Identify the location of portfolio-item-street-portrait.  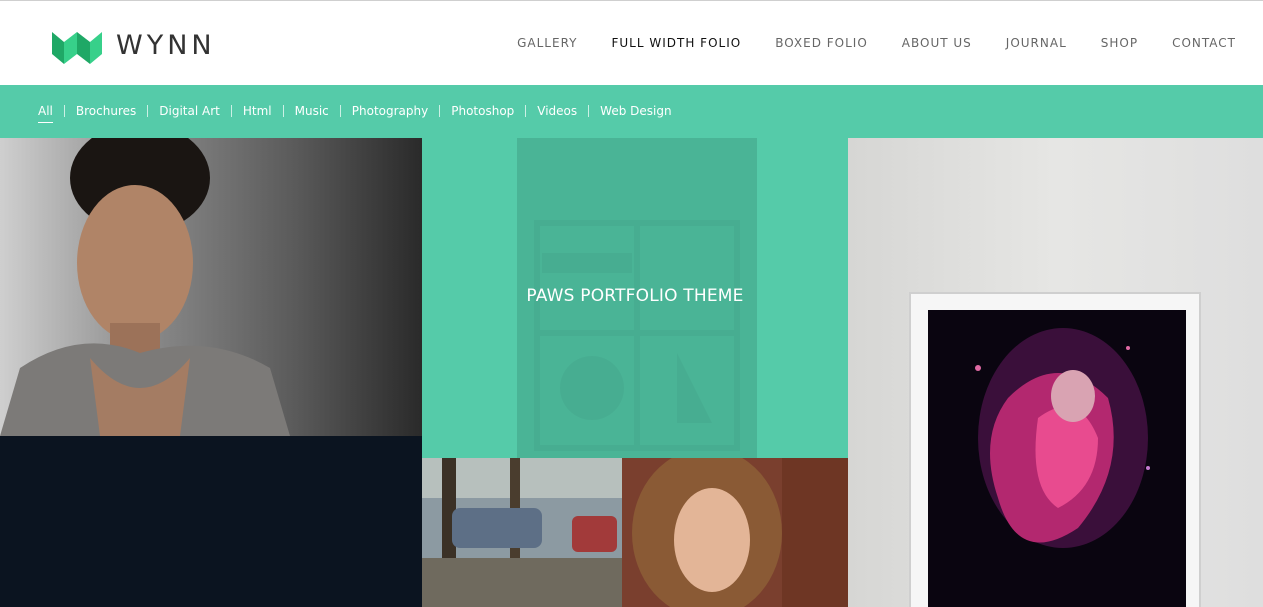
(635, 532).